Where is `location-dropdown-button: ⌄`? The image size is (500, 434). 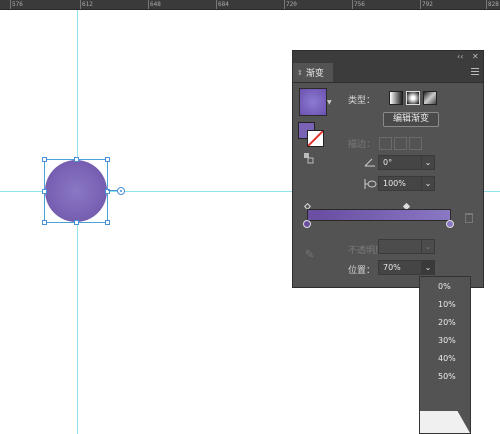
location-dropdown-button: ⌄ is located at coordinates (428, 267).